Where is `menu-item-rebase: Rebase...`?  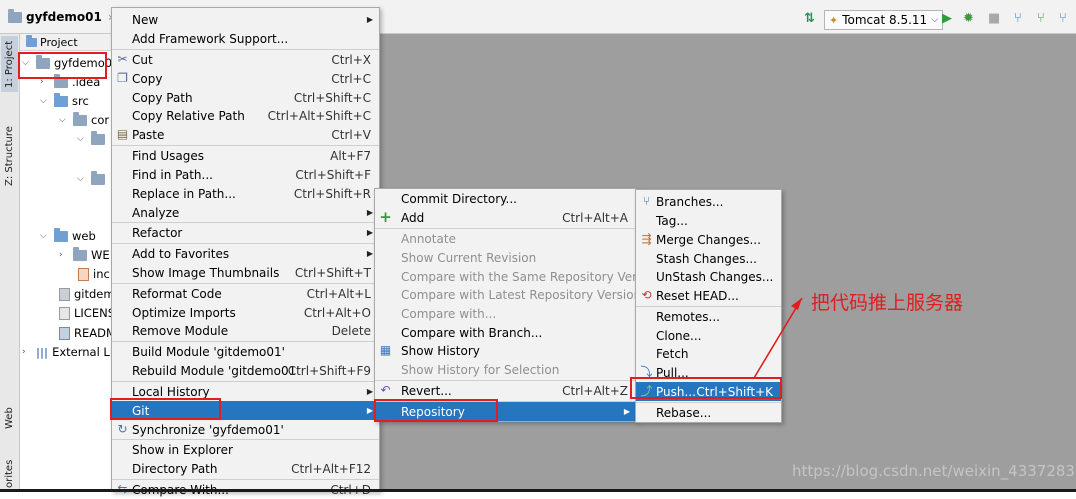
menu-item-rebase: Rebase... is located at coordinates (708, 412).